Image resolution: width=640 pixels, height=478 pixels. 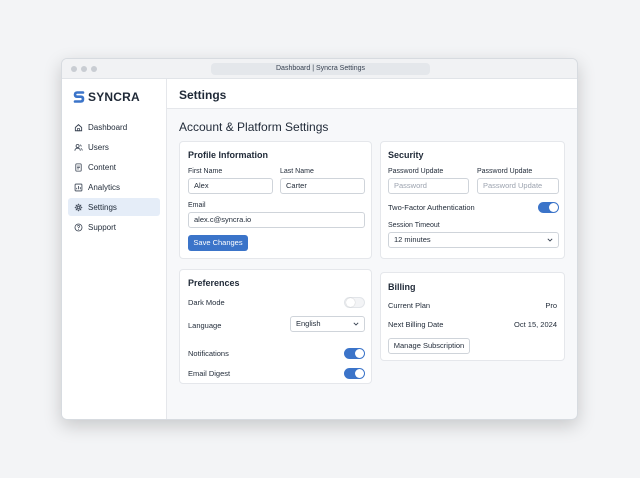 What do you see at coordinates (228, 155) in the screenshot?
I see `profile-card-title: Profile Information` at bounding box center [228, 155].